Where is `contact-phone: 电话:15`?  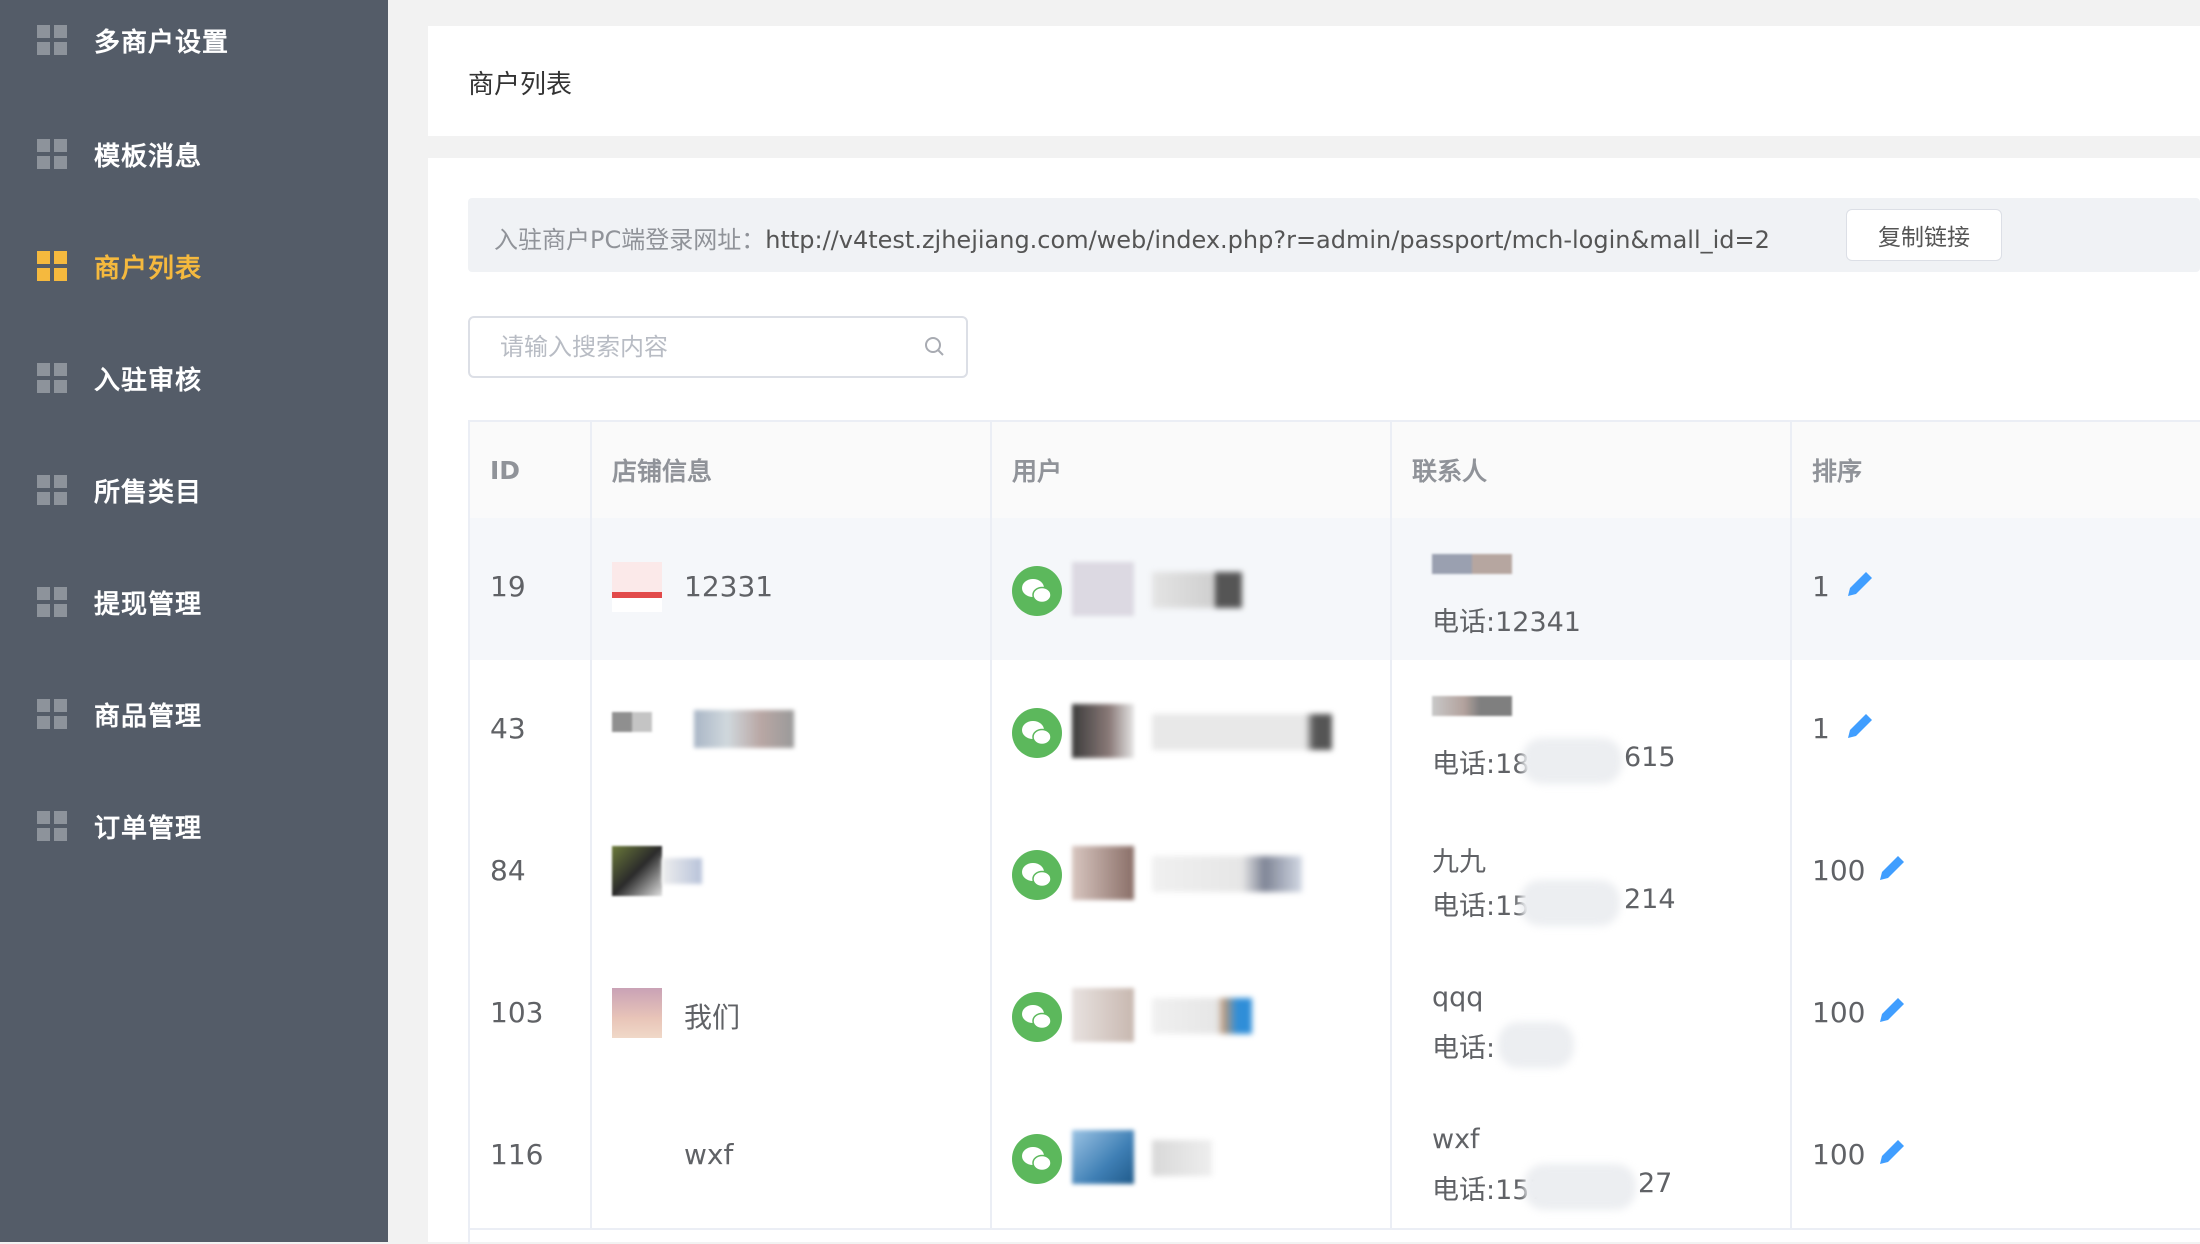
contact-phone: 电话:15 is located at coordinates (1481, 906).